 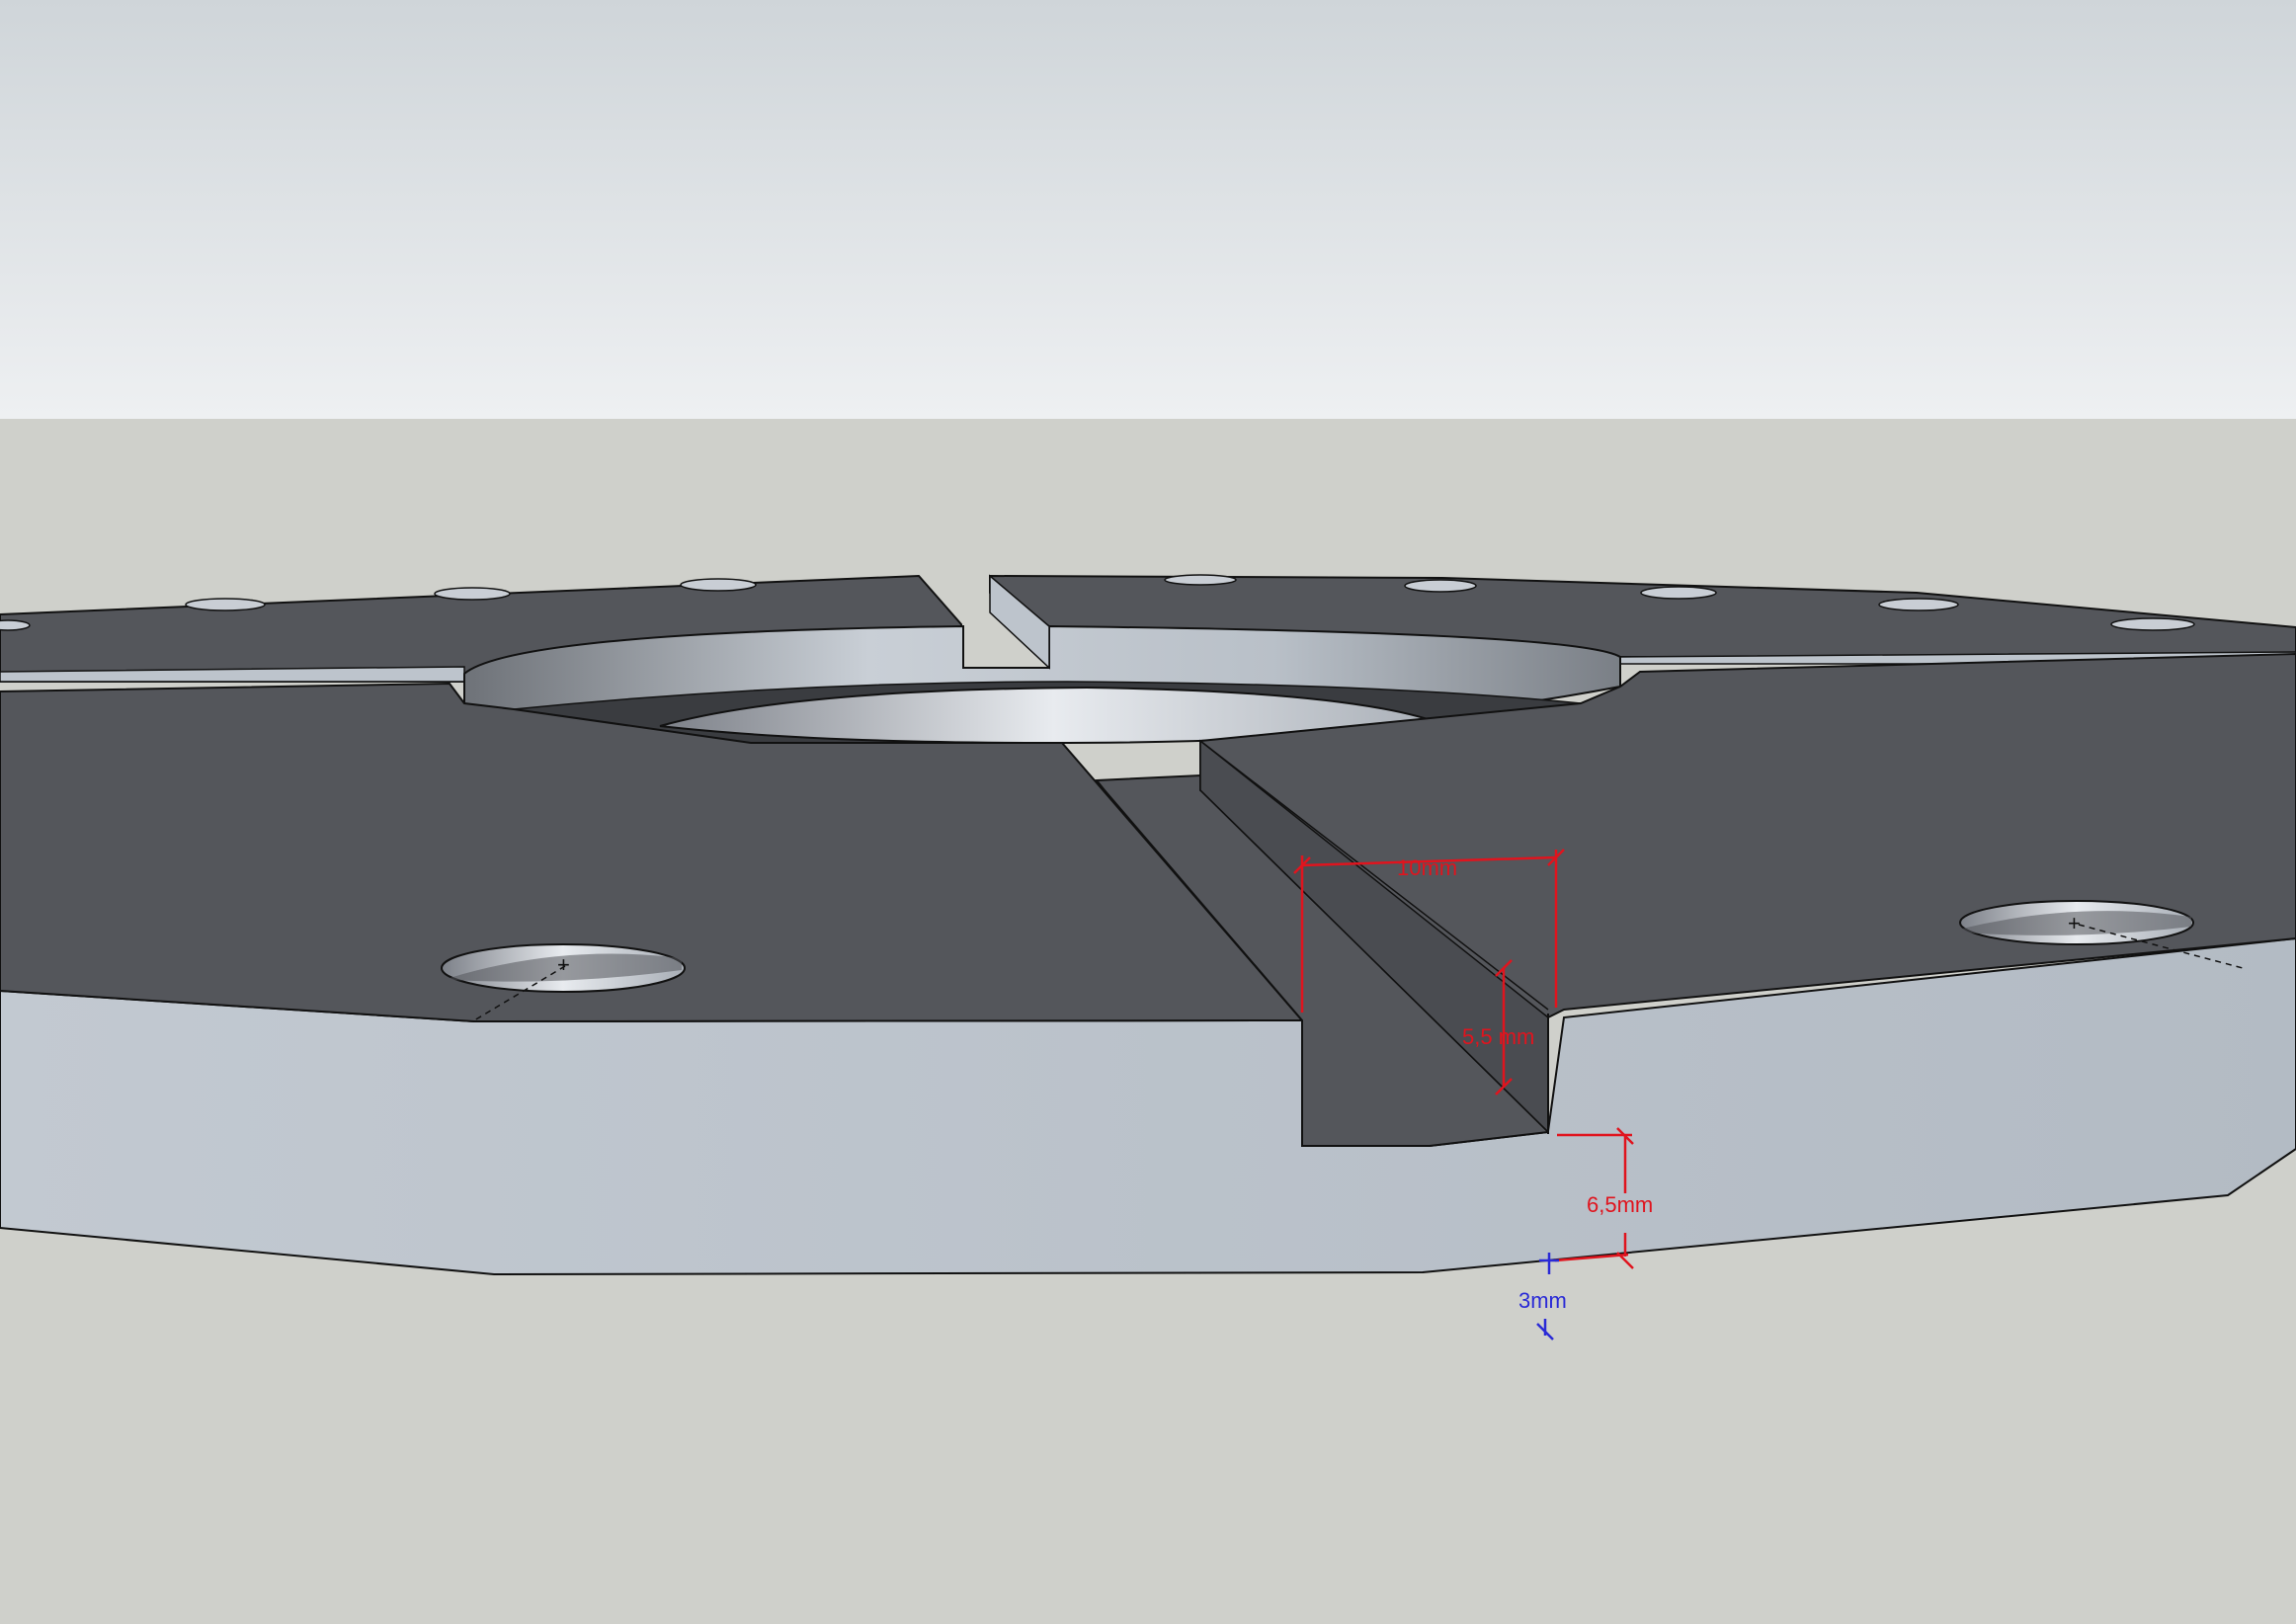 I want to click on dimension-label-depth: 5,5 mm, so click(x=1498, y=1036).